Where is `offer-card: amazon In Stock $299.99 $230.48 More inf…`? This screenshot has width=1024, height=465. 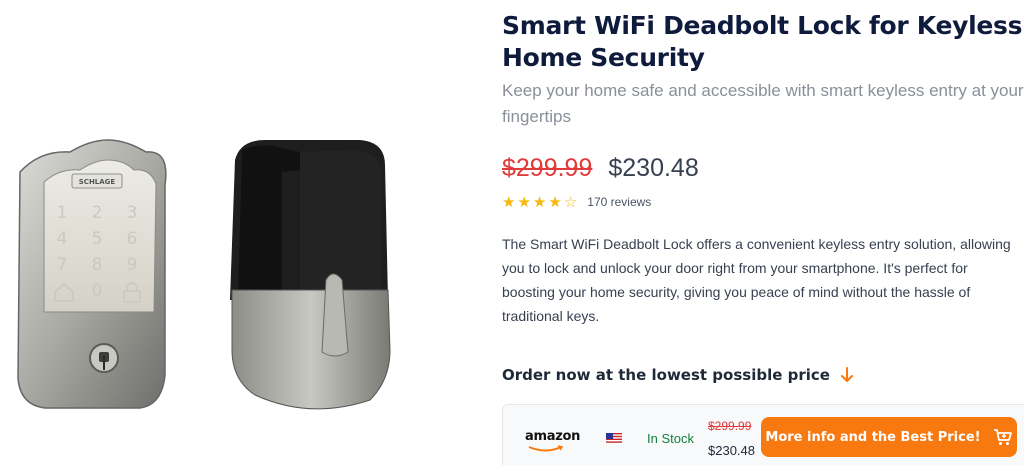
offer-card: amazon In Stock $299.99 $230.48 More inf… is located at coordinates (763, 434).